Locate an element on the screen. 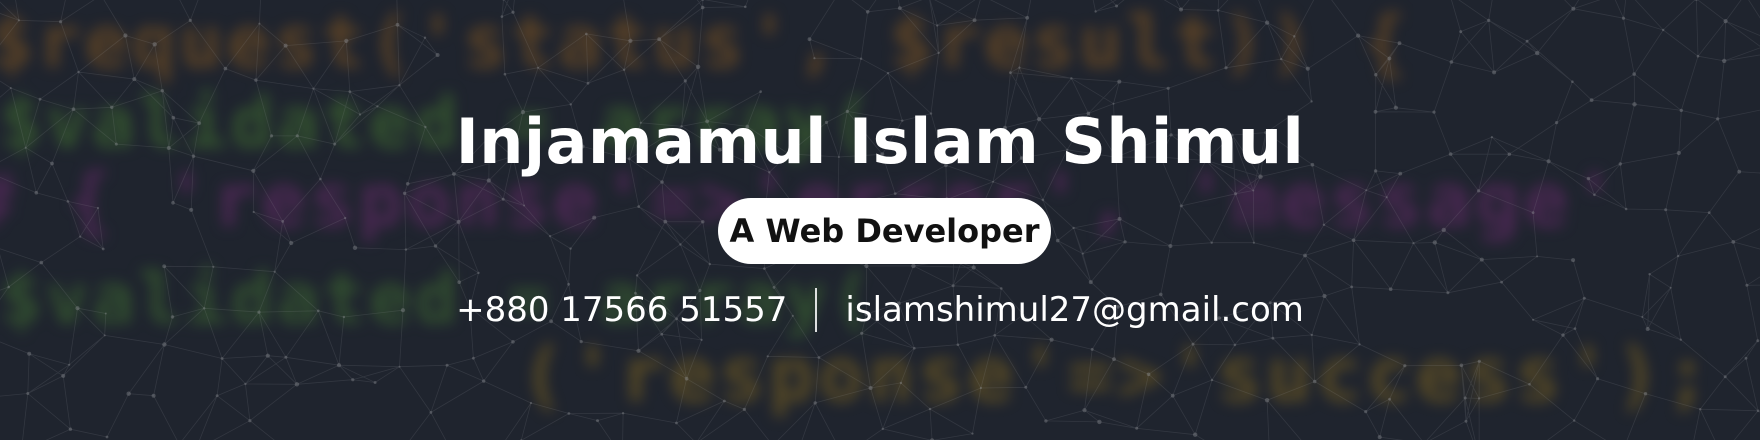 This screenshot has height=440, width=1760. email-address: islamshimul27@gmail.com is located at coordinates (1074, 310).